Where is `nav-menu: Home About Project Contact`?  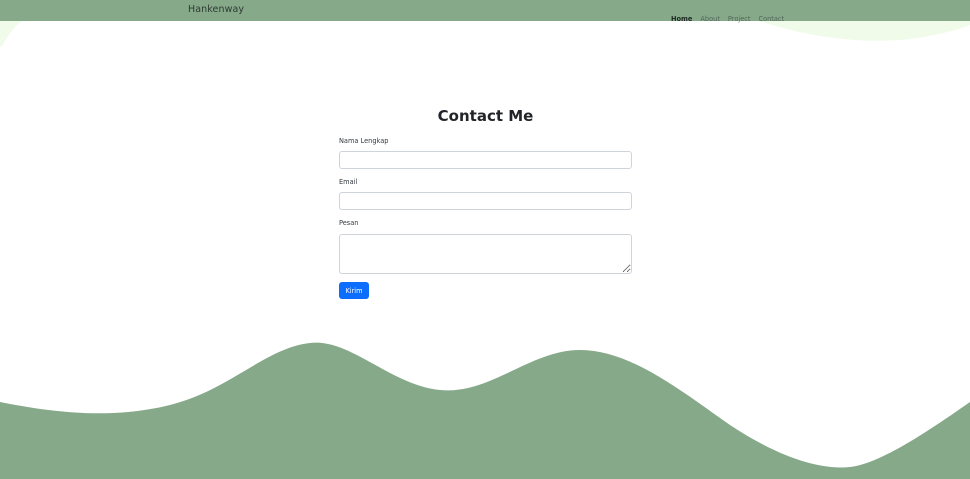
nav-menu: Home About Project Contact is located at coordinates (727, 15).